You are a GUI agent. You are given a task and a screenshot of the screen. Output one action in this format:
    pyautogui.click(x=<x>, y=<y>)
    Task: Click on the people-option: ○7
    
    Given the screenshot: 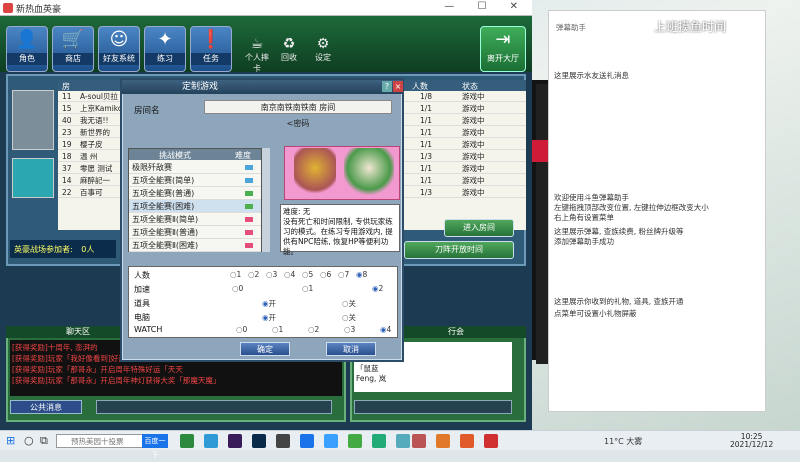 What is the action you would take?
    pyautogui.click(x=343, y=274)
    